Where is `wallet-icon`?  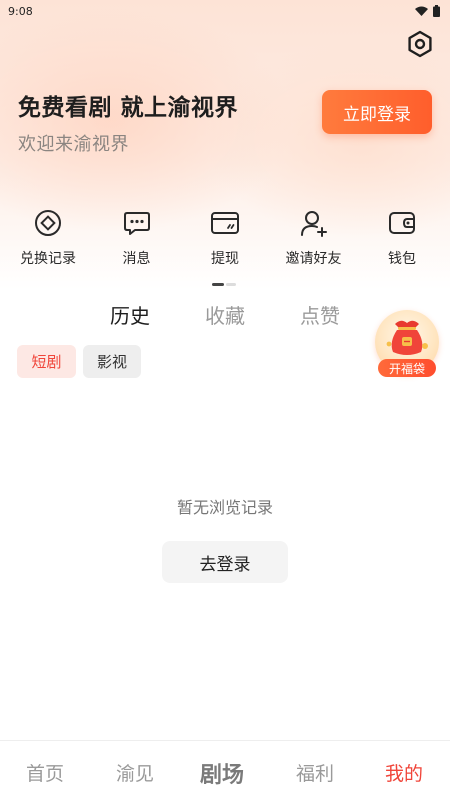
wallet-icon is located at coordinates (402, 223).